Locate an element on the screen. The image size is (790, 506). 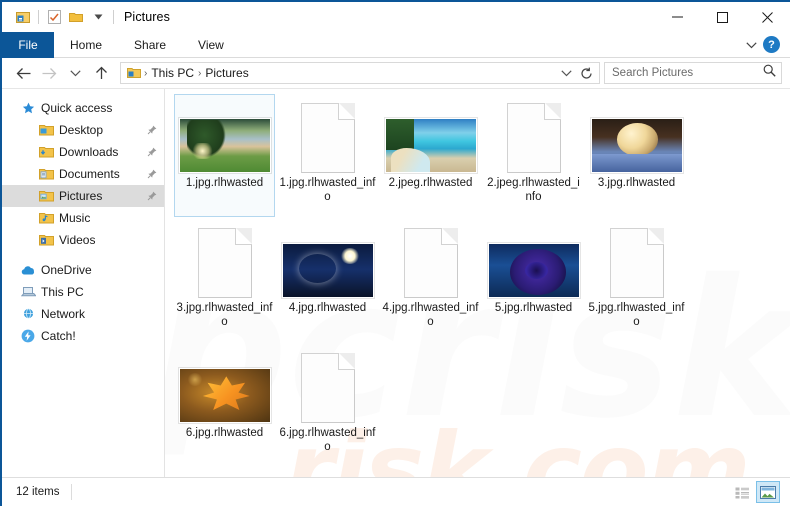
file-tile: 4.jpg.rlhwasted_info is located at coordinates (430, 280).